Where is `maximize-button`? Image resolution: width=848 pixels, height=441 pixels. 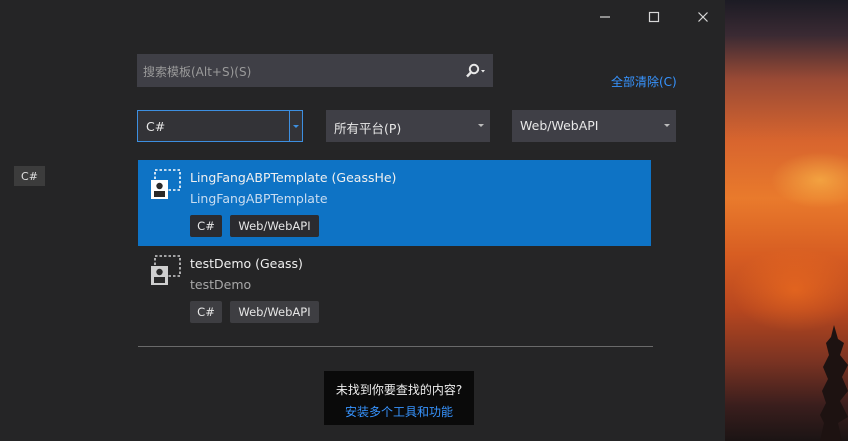 maximize-button is located at coordinates (654, 17).